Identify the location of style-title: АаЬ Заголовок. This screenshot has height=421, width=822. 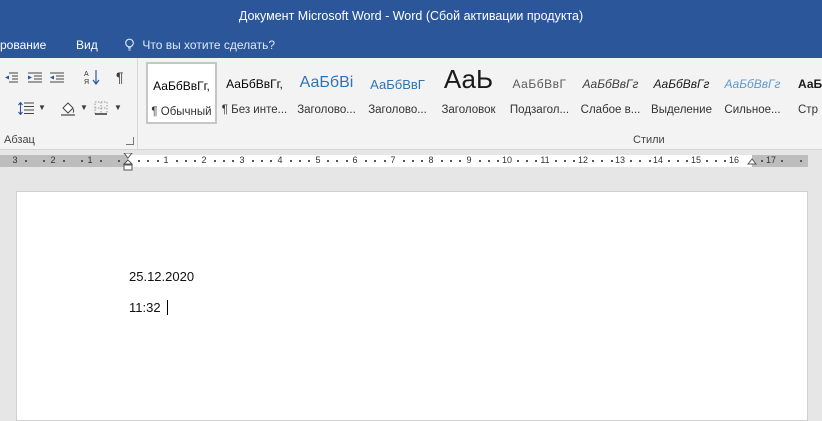
(468, 93).